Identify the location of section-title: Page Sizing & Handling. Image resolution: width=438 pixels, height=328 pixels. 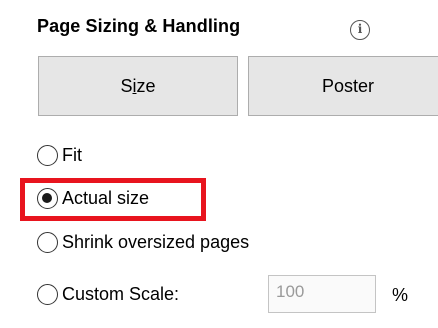
(139, 26).